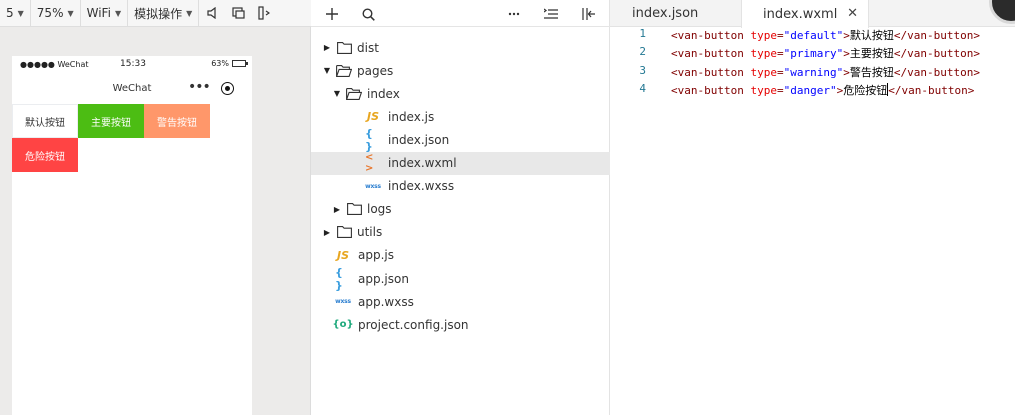 The width and height of the screenshot is (1015, 415). I want to click on default-button: 默认按钮, so click(45, 121).